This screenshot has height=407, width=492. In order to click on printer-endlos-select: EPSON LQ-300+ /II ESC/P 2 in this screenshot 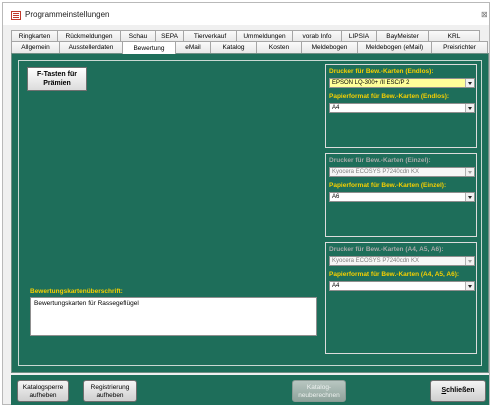, I will do `click(402, 83)`.